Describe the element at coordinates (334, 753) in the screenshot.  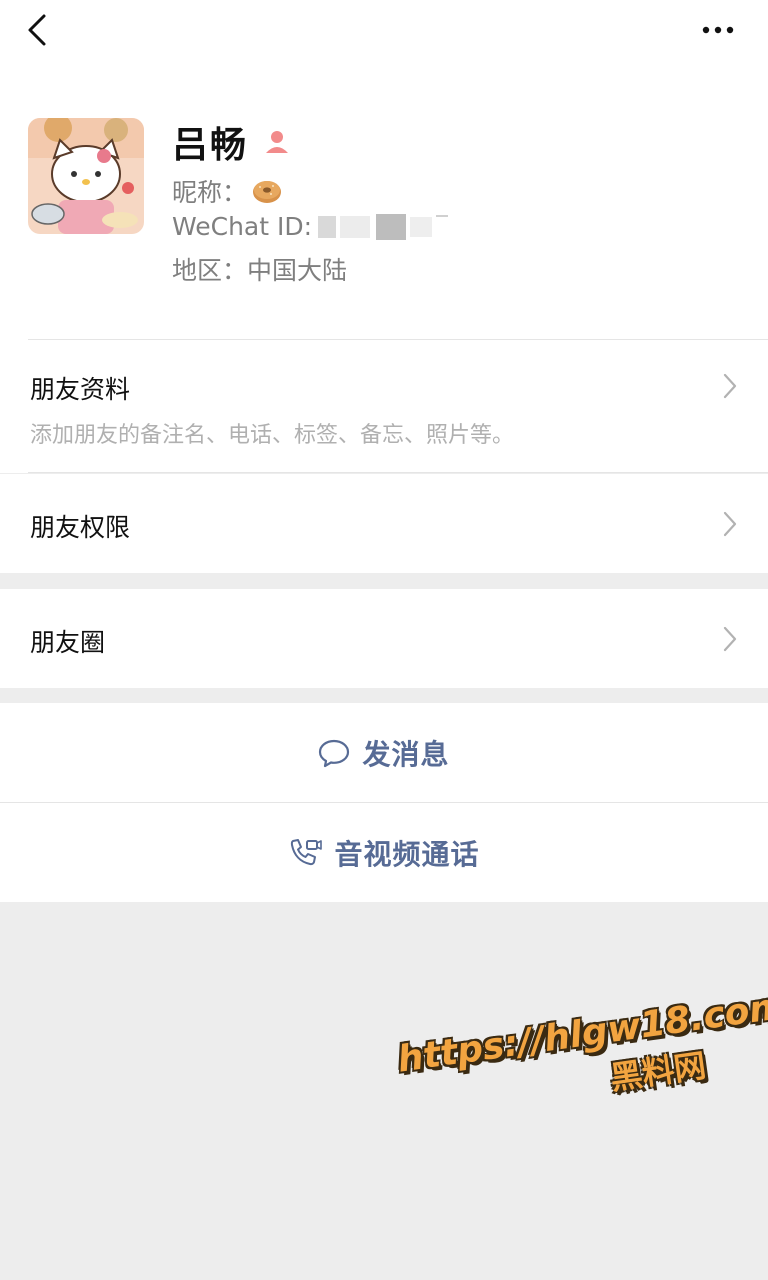
I see `chat-bubble-icon` at that location.